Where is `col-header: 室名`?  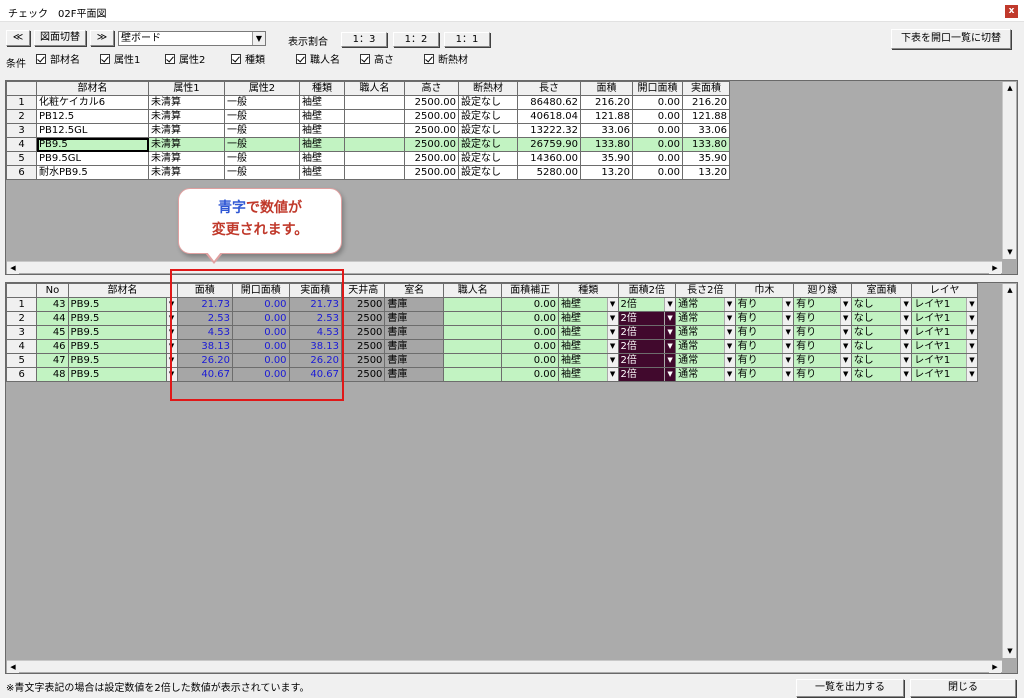 col-header: 室名 is located at coordinates (414, 290).